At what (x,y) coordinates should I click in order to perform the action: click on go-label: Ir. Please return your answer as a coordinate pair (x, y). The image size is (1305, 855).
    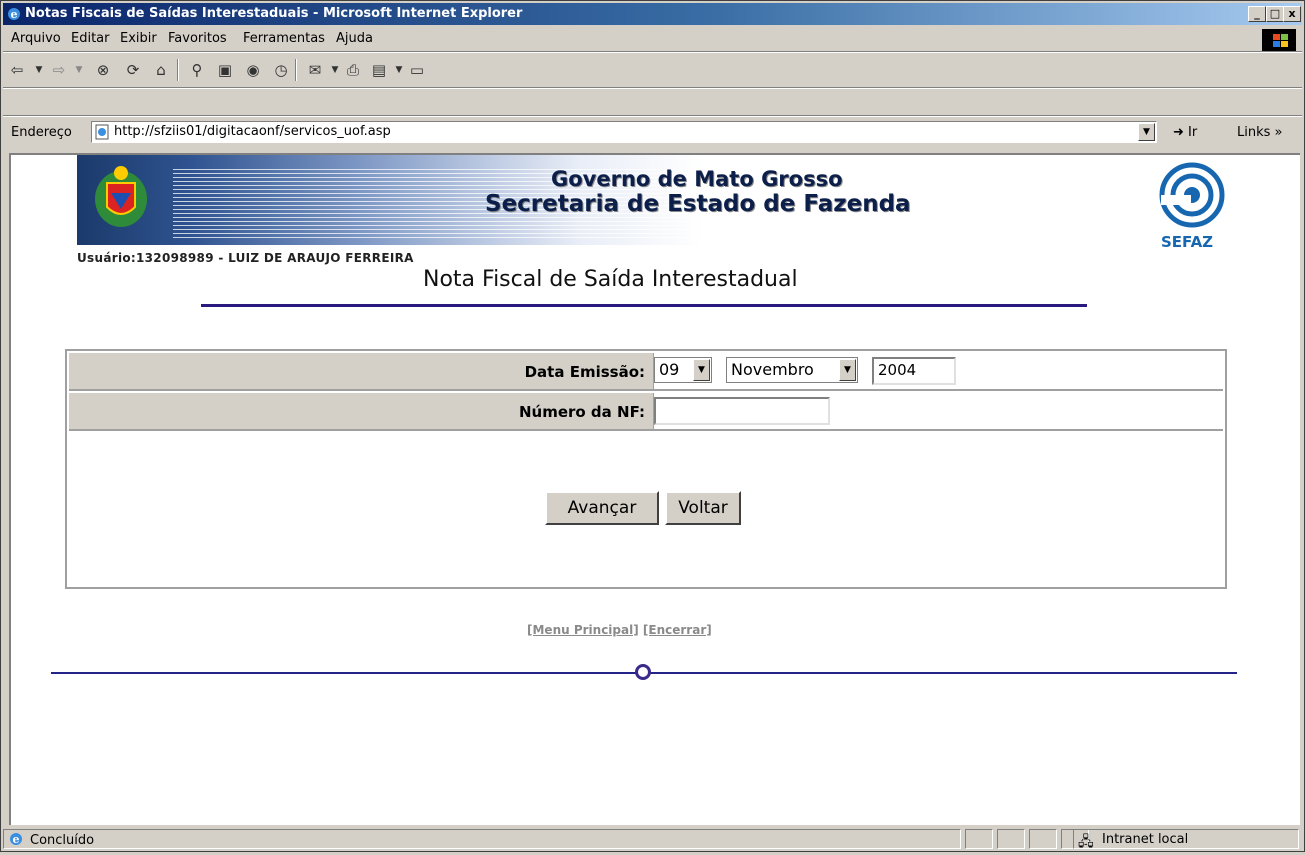
    Looking at the image, I should click on (1193, 132).